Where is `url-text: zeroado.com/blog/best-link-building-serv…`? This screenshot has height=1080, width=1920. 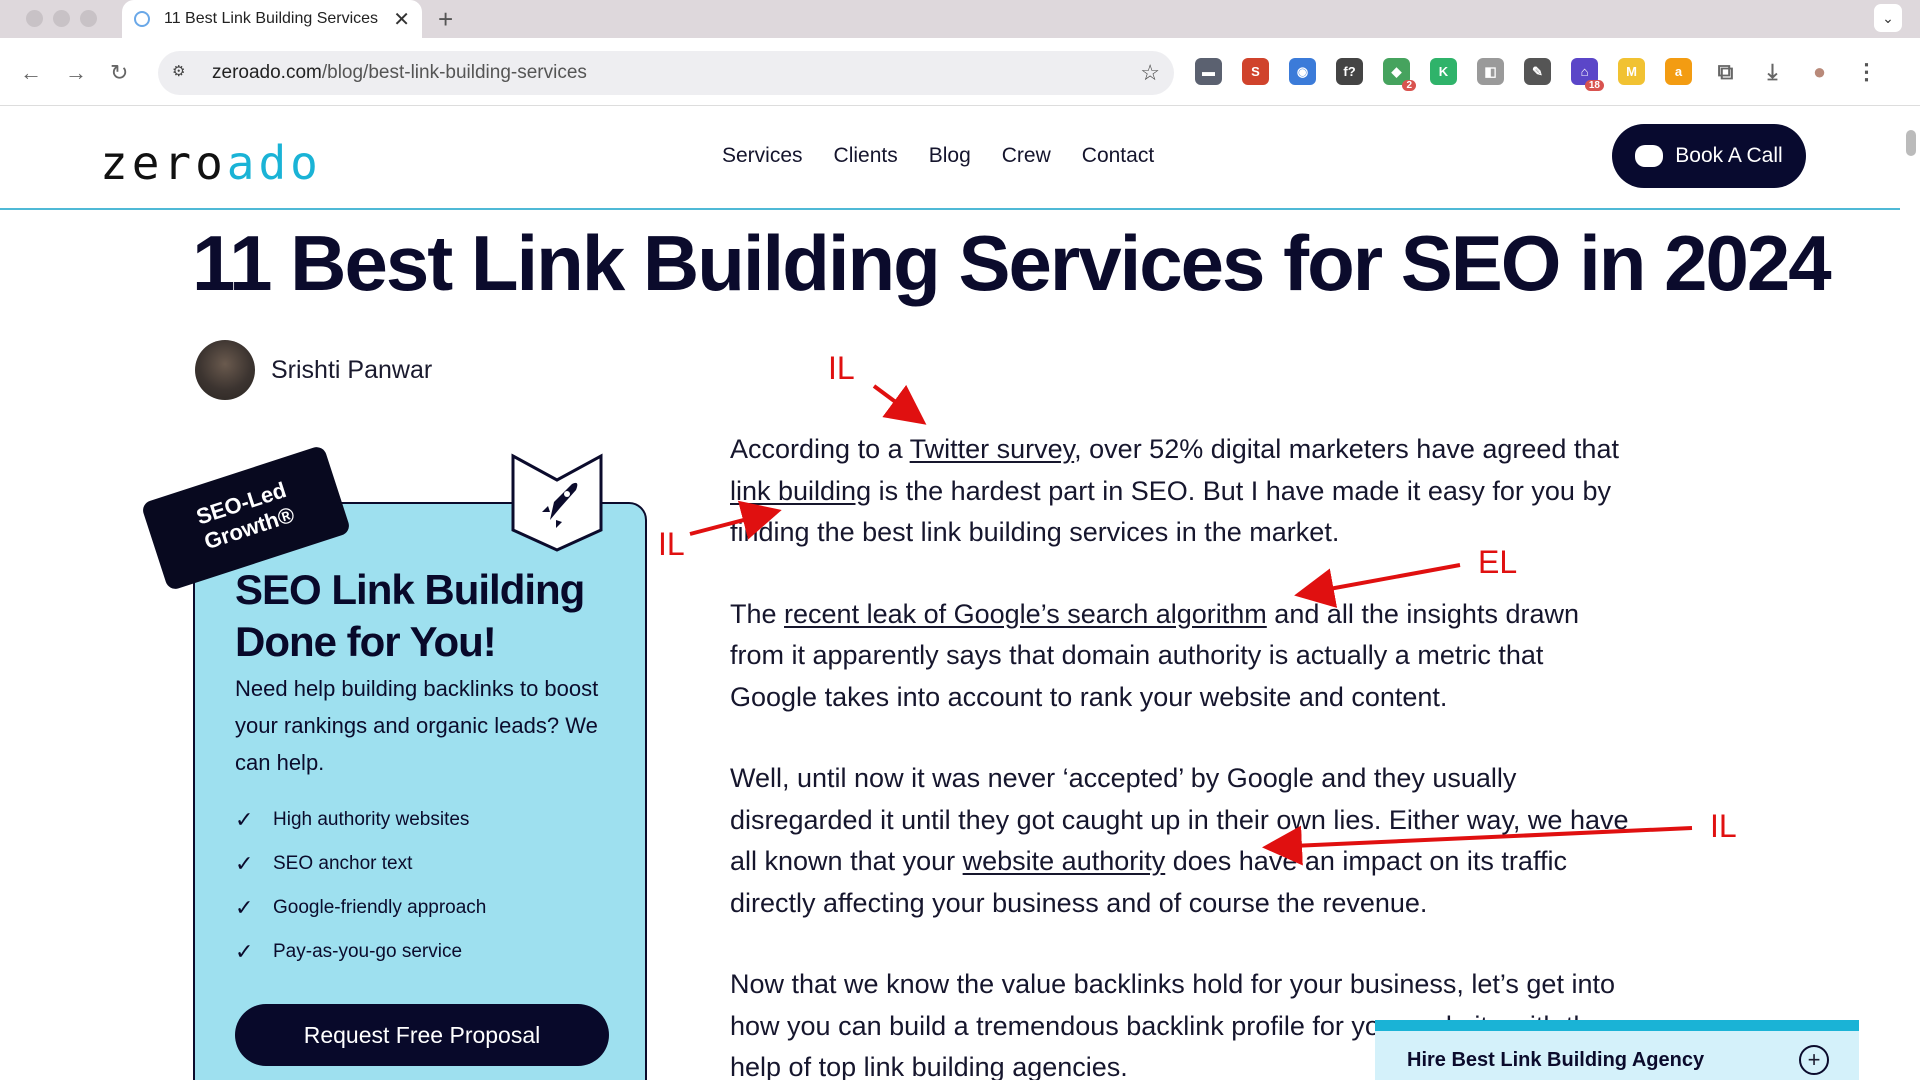 url-text: zeroado.com/blog/best-link-building-serv… is located at coordinates (399, 72).